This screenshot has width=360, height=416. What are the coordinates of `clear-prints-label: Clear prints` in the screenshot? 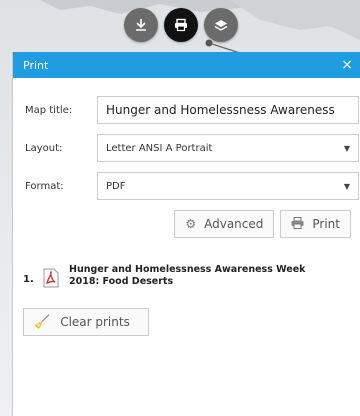 It's located at (95, 322).